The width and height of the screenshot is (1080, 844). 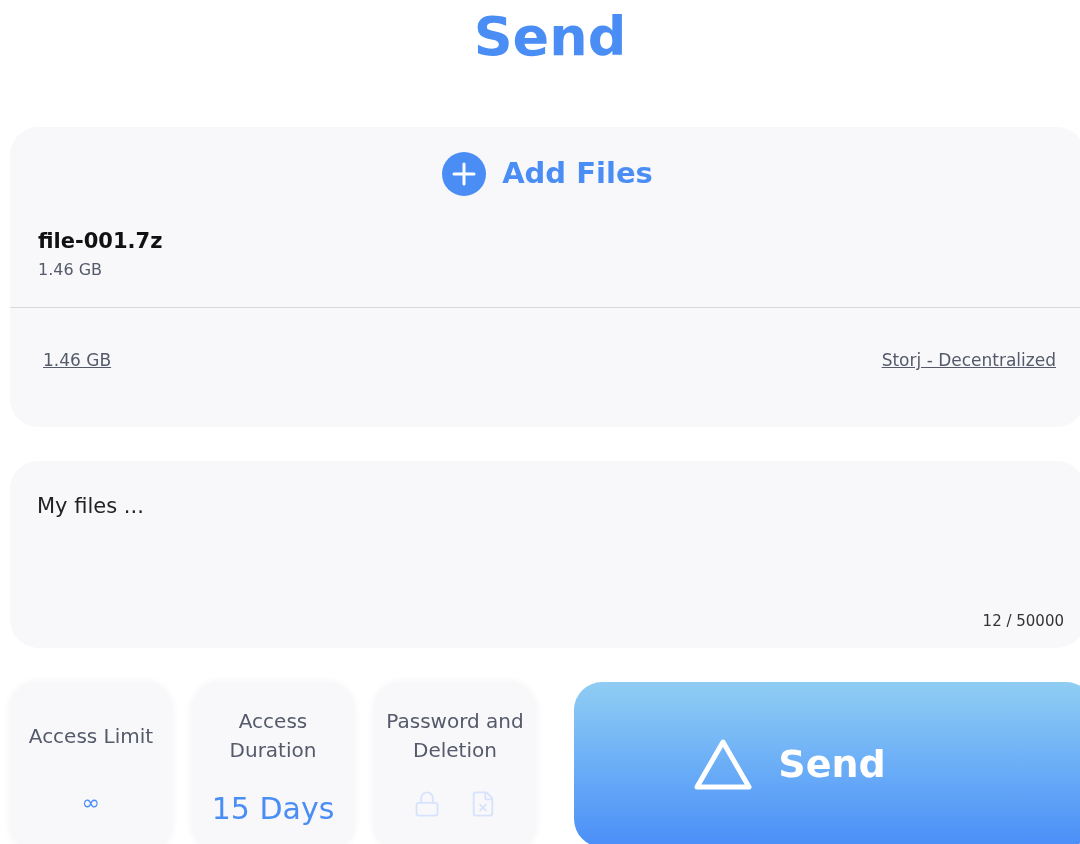 I want to click on option-card: Access Duration 15 Days, so click(x=273, y=763).